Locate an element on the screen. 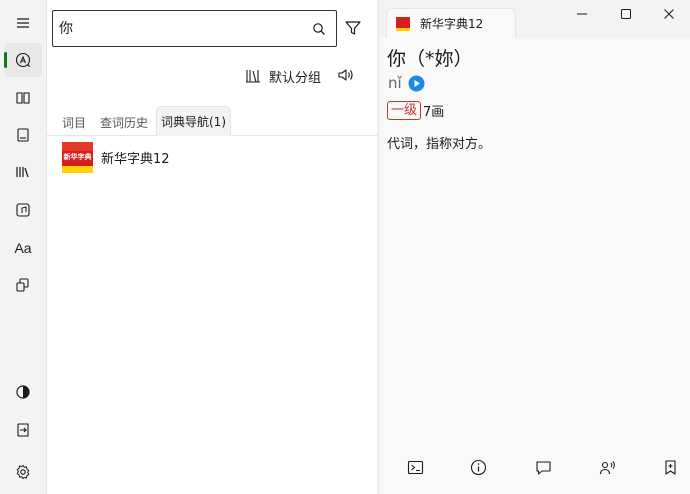  font-aa-icon: Aa is located at coordinates (23, 248).